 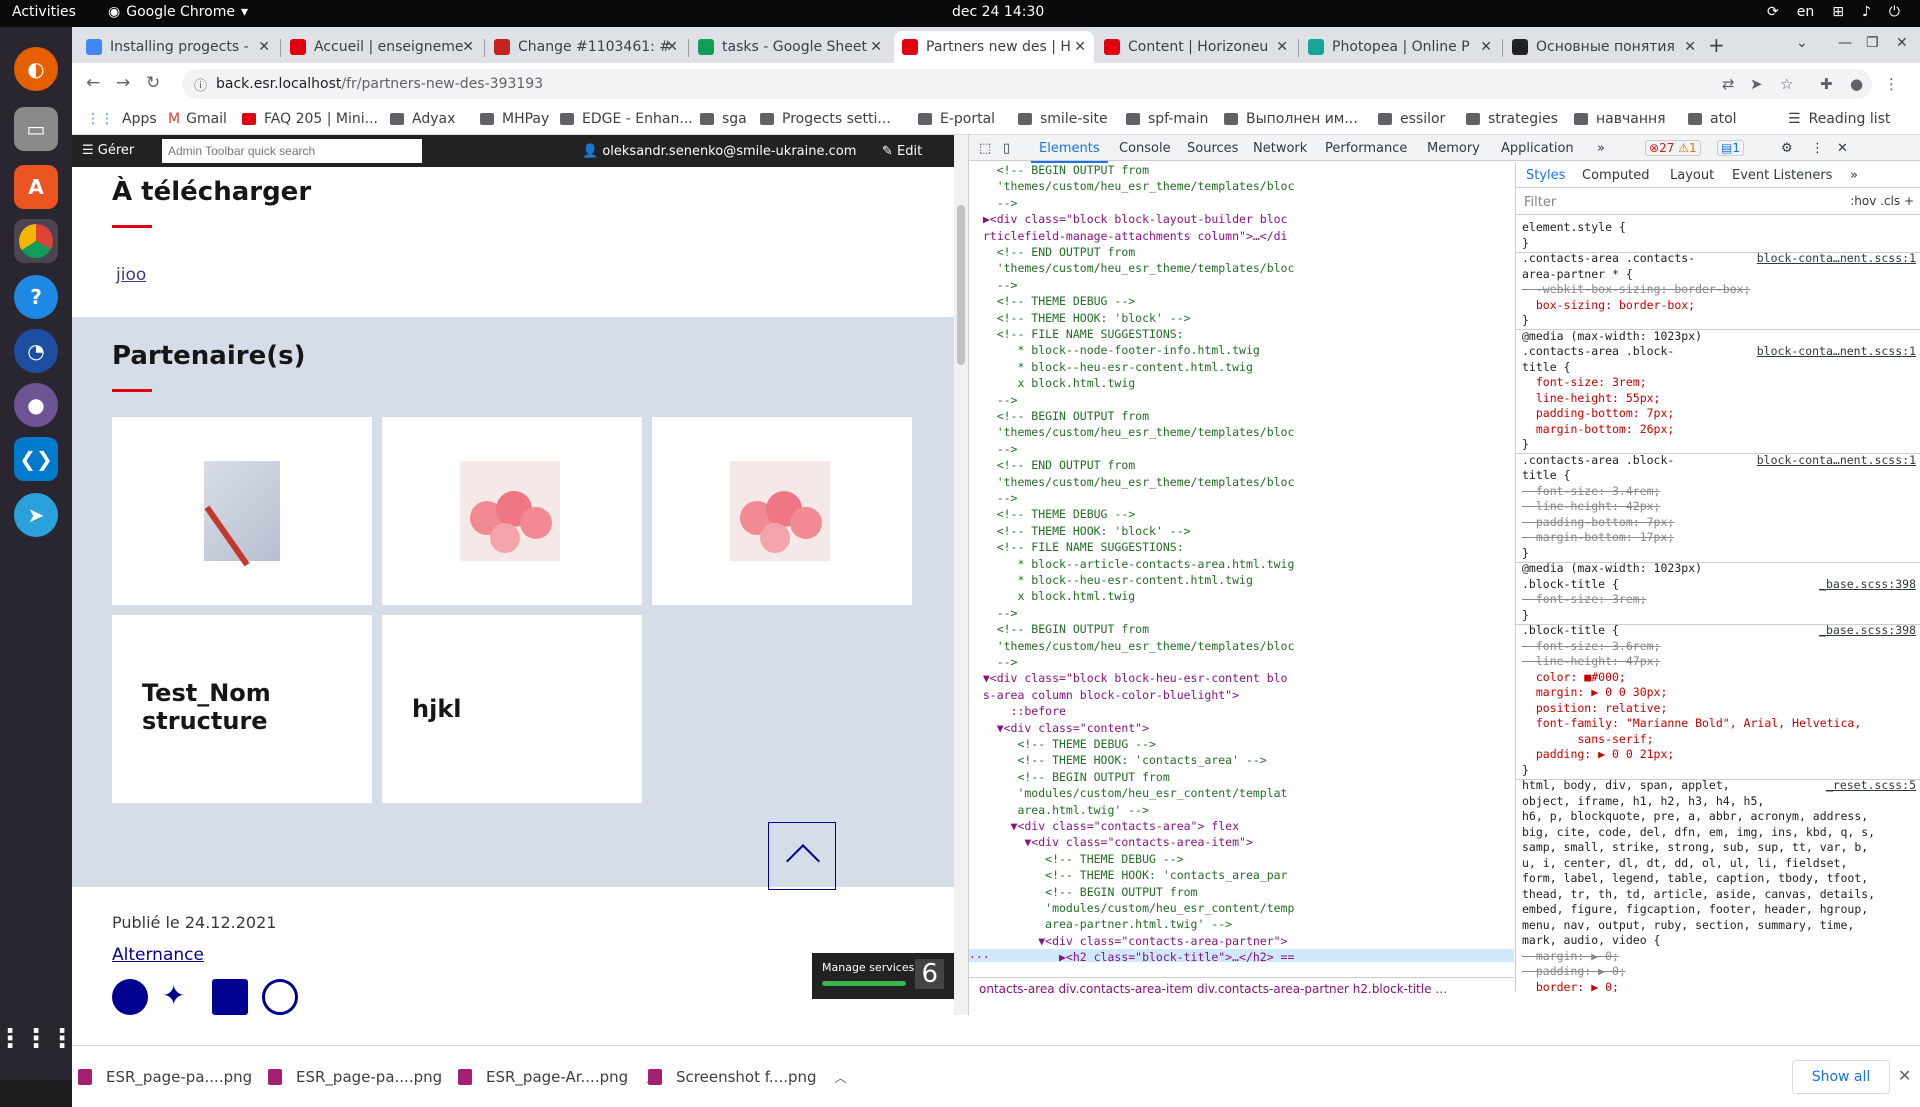 What do you see at coordinates (1591, 492) in the screenshot?
I see `css-rule-line: font-size: 3.4rem;` at bounding box center [1591, 492].